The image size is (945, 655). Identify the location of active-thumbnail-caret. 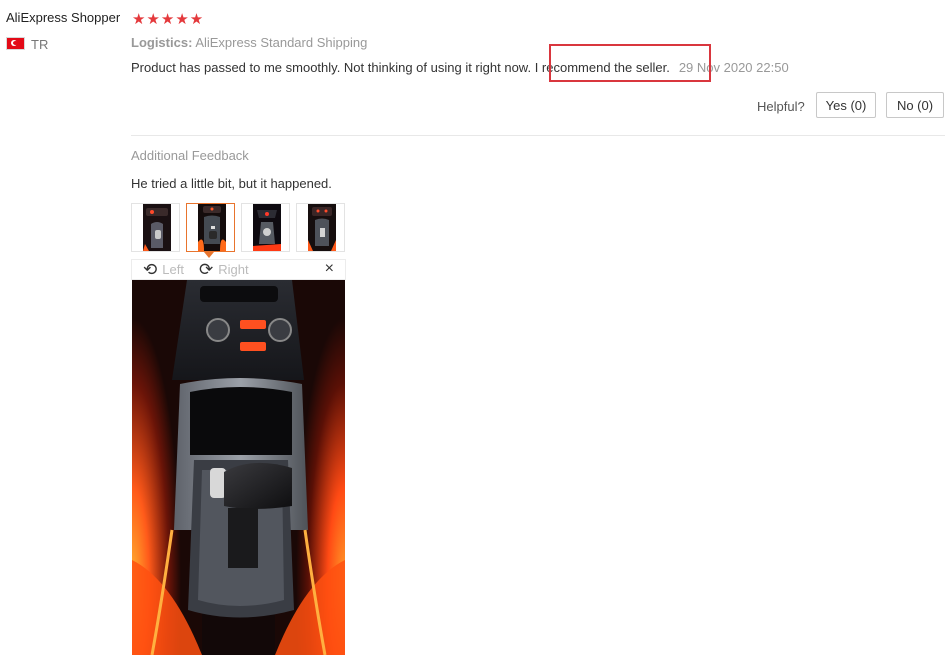
(209, 255).